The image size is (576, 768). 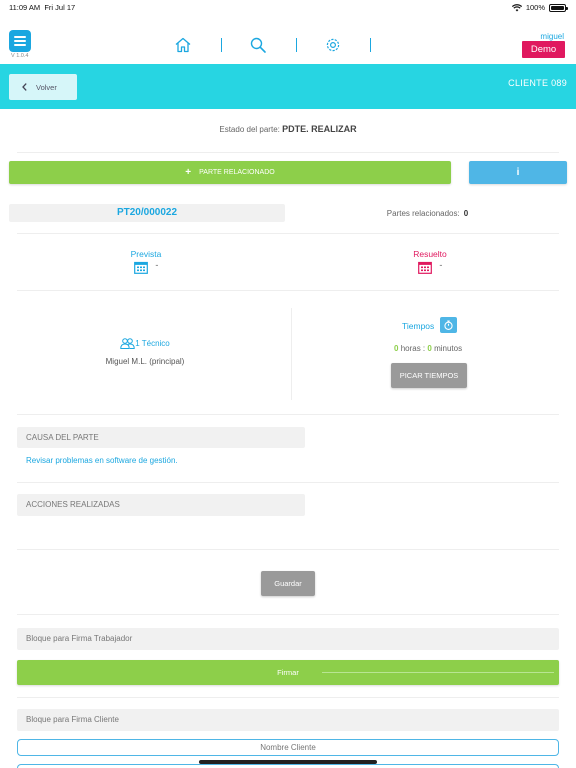 What do you see at coordinates (288, 583) in the screenshot?
I see `guardar-button: Guardar` at bounding box center [288, 583].